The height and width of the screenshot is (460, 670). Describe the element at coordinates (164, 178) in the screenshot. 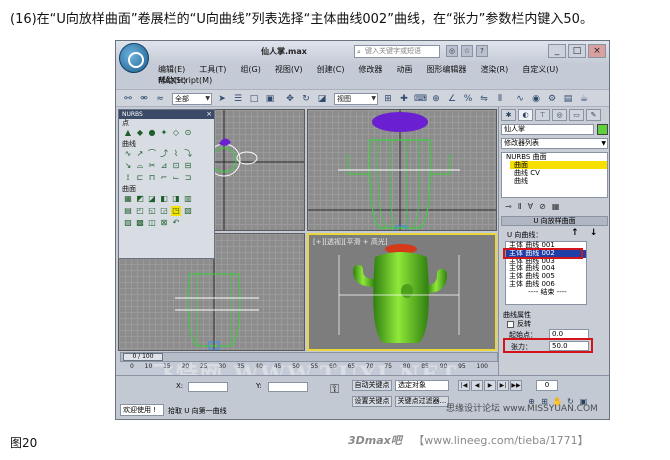

I see `curve-tool-icon: ⌐` at that location.